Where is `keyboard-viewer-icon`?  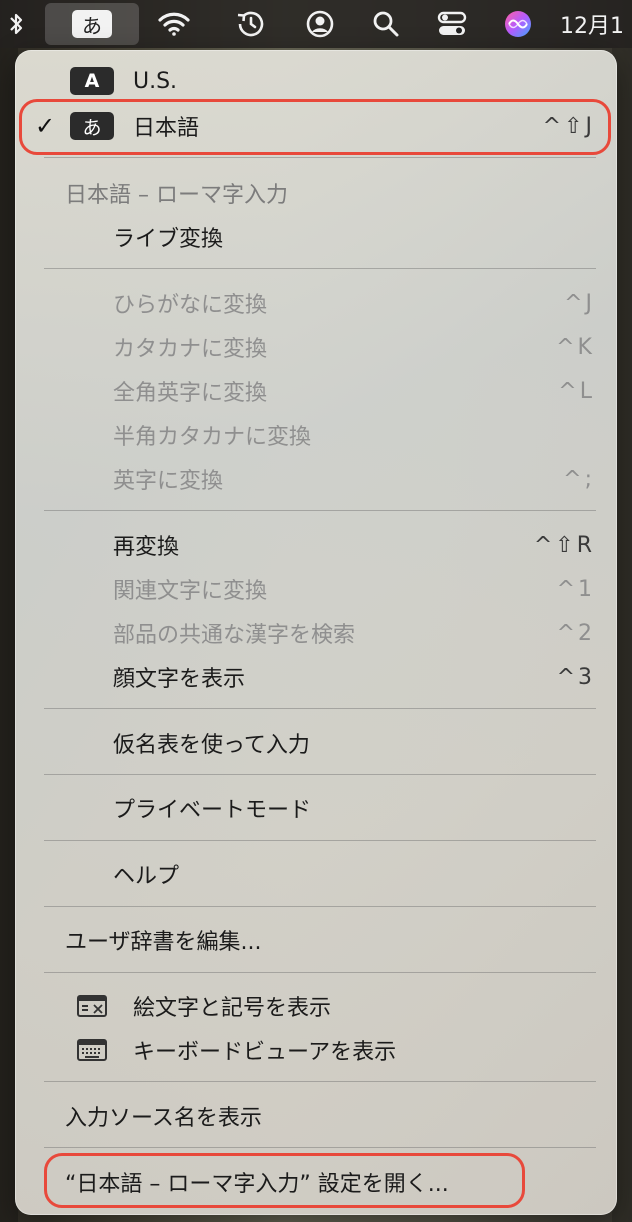
keyboard-viewer-icon is located at coordinates (92, 1050).